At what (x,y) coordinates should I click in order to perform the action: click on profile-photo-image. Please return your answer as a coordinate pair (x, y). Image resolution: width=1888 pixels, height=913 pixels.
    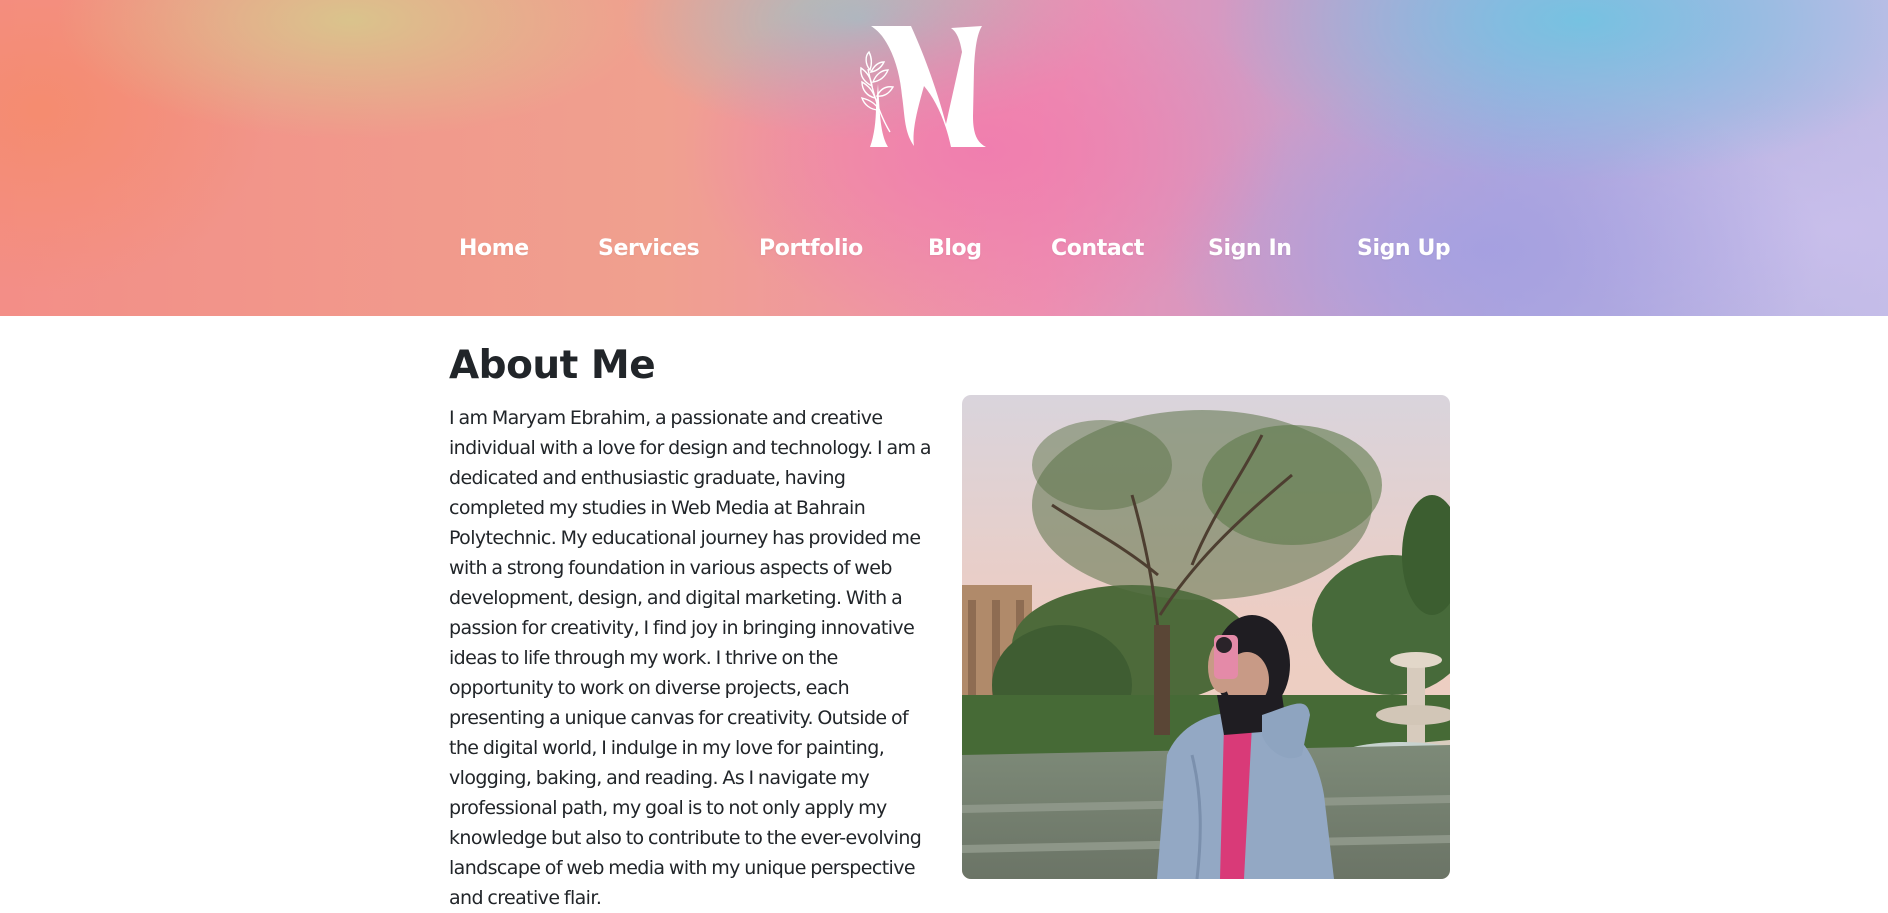
    Looking at the image, I should click on (1206, 637).